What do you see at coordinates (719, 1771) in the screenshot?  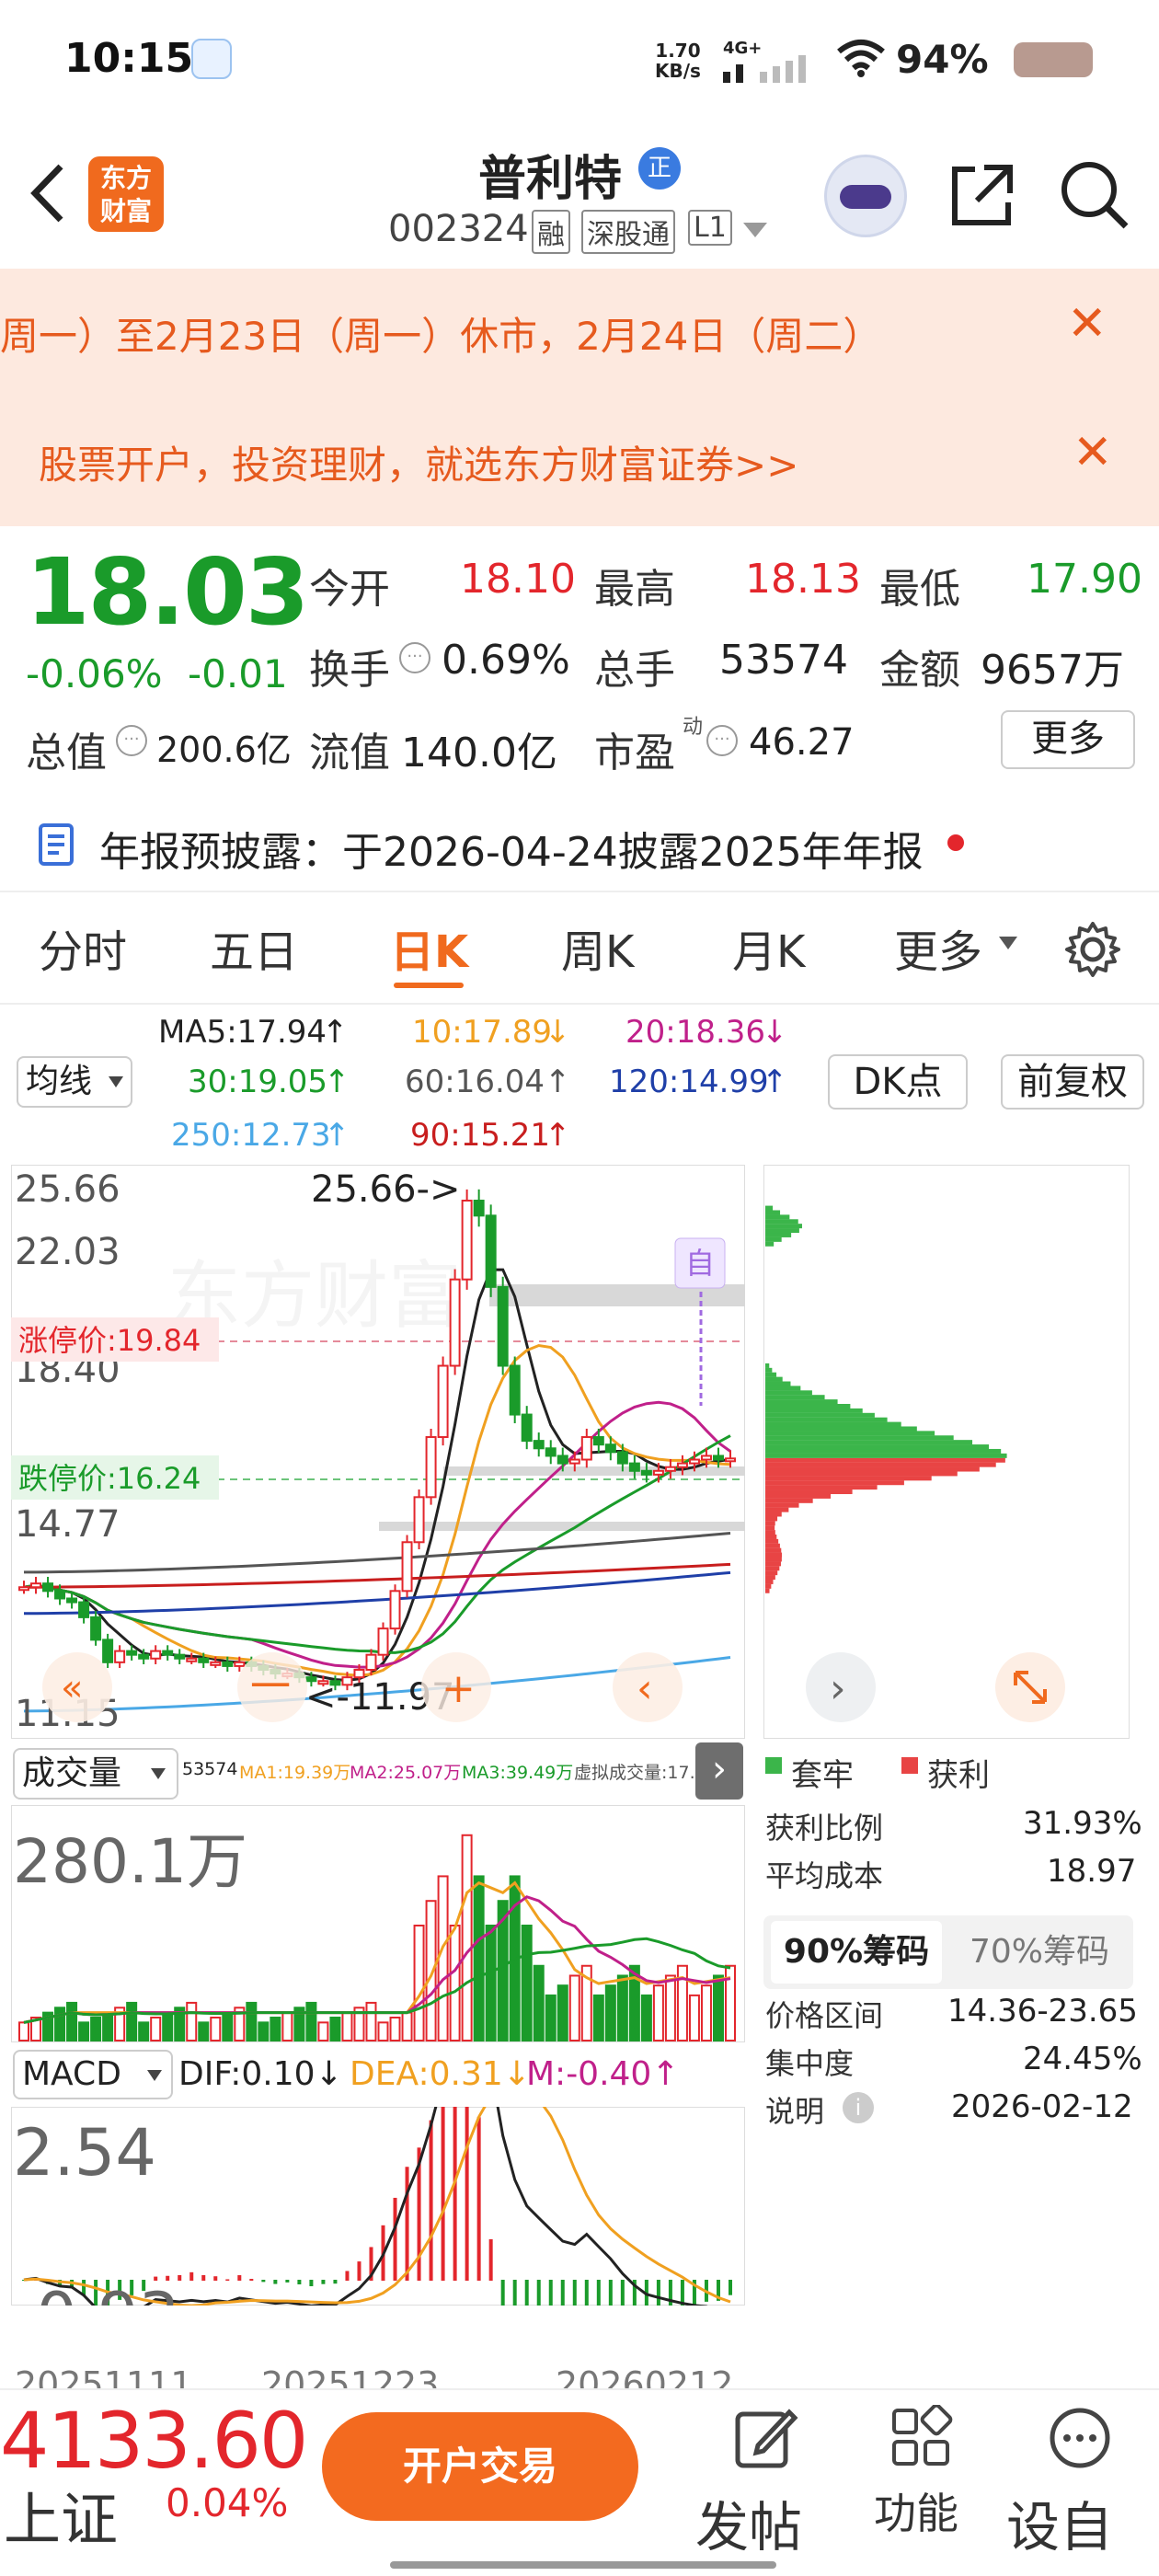 I see `chevron-right-icon: ›` at bounding box center [719, 1771].